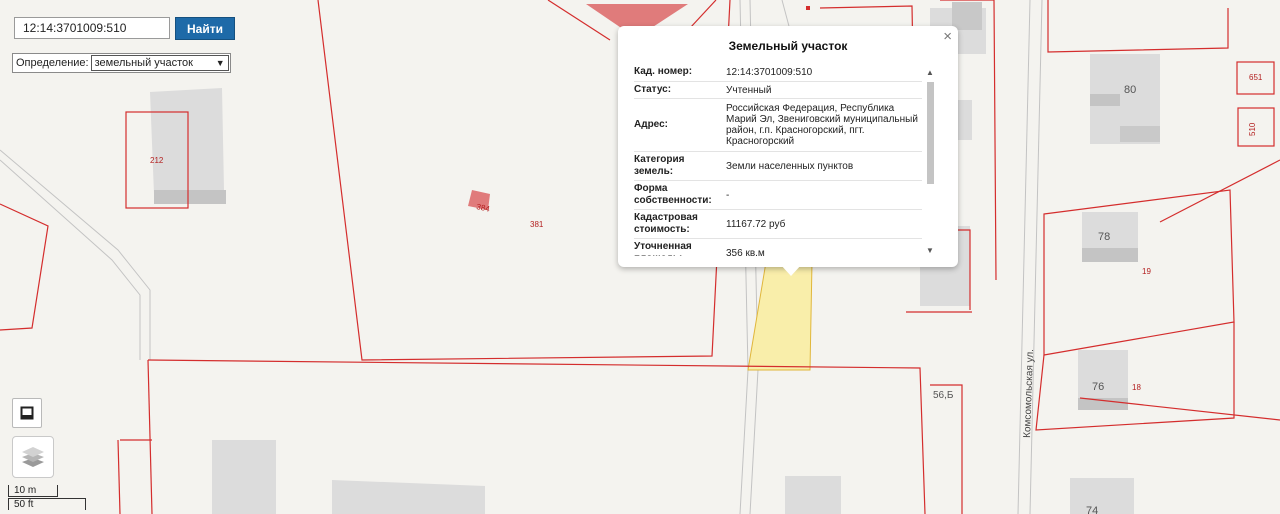  I want to click on popup-row: Форма собственности: -, so click(778, 195).